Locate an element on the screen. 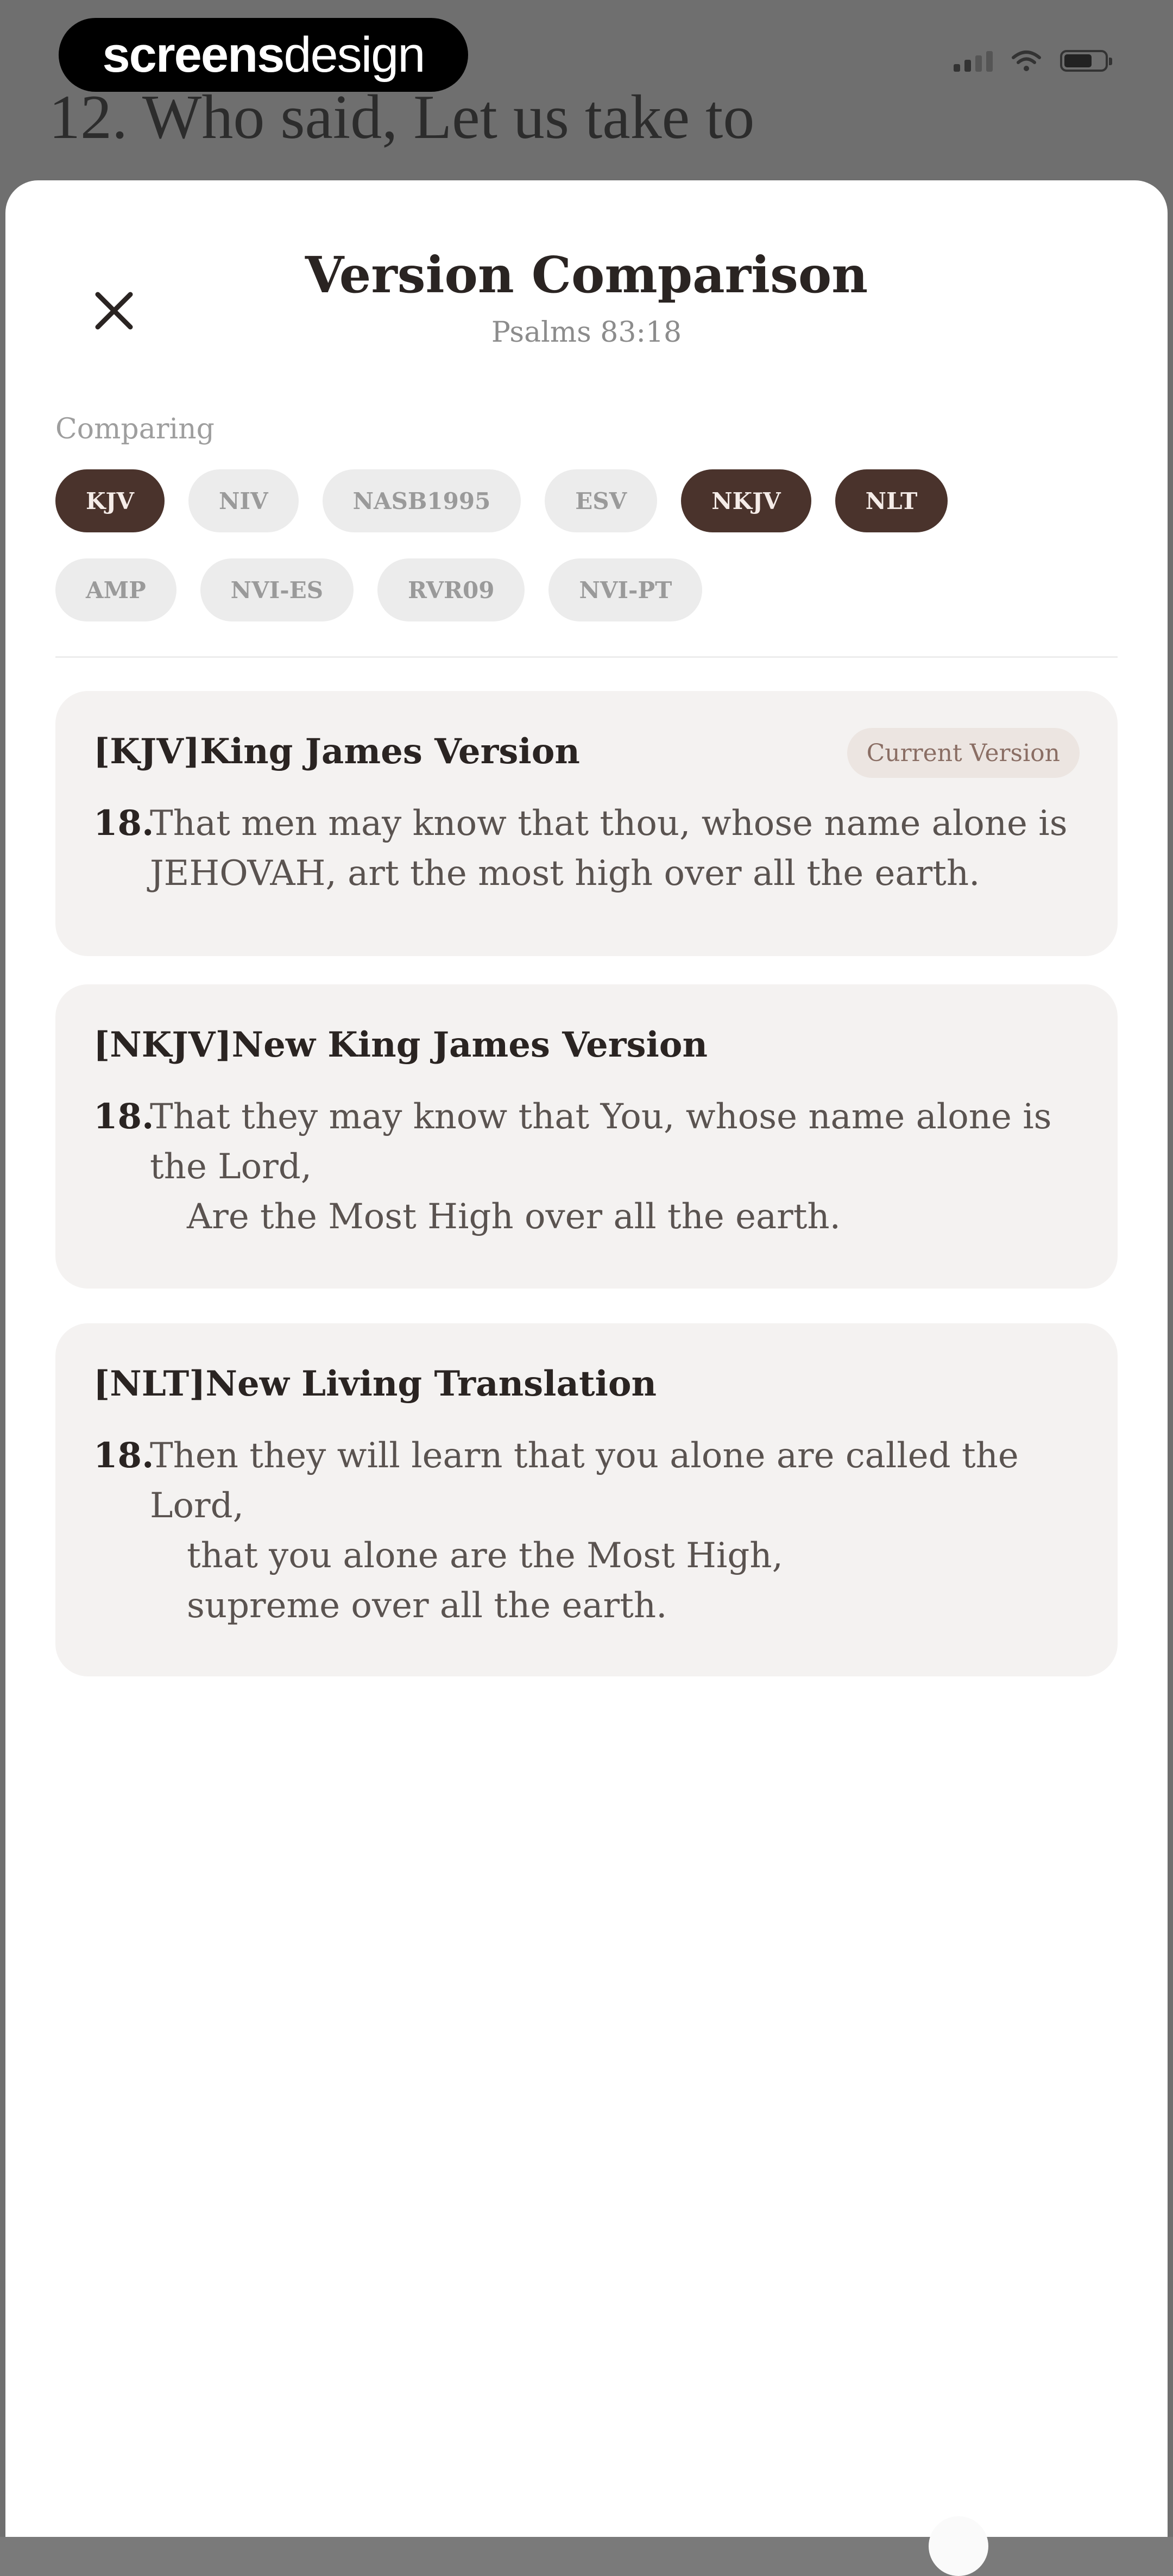  faint-floating-button is located at coordinates (958, 2546).